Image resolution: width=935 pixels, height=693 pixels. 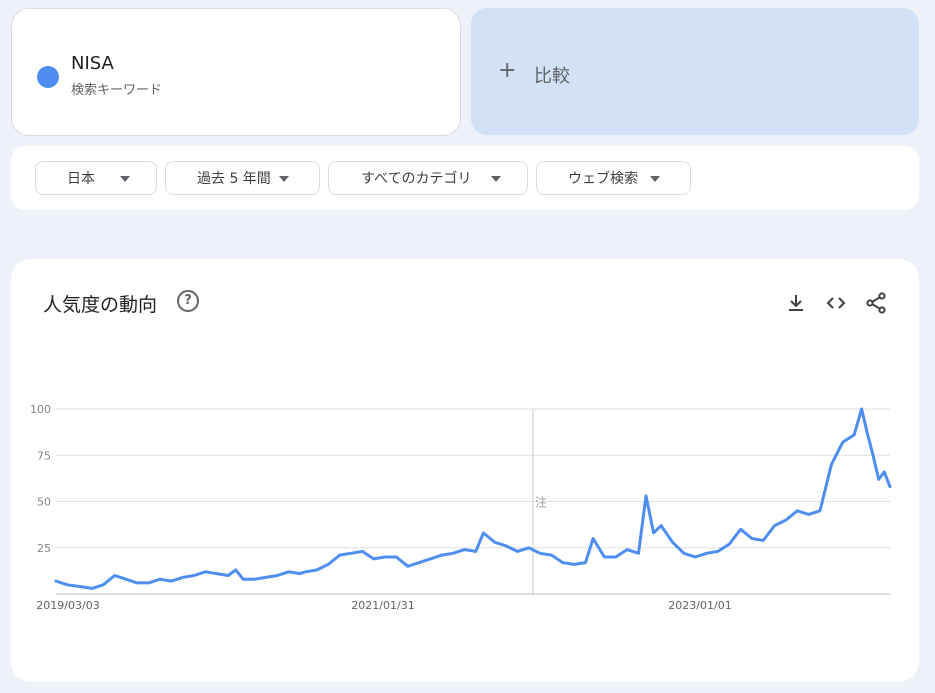 I want to click on x-tick-label: 2023/01/01, so click(x=699, y=605).